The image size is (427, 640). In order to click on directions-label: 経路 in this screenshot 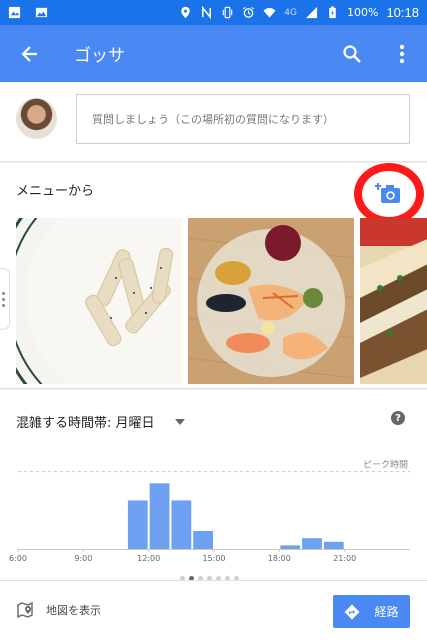, I will do `click(386, 612)`.